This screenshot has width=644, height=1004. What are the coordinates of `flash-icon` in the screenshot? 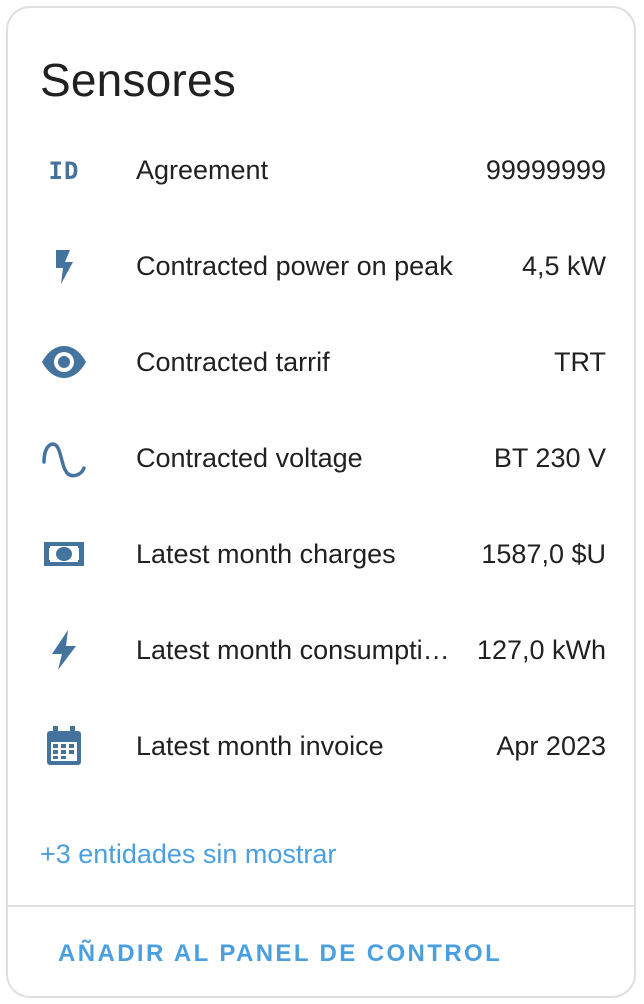 It's located at (64, 266).